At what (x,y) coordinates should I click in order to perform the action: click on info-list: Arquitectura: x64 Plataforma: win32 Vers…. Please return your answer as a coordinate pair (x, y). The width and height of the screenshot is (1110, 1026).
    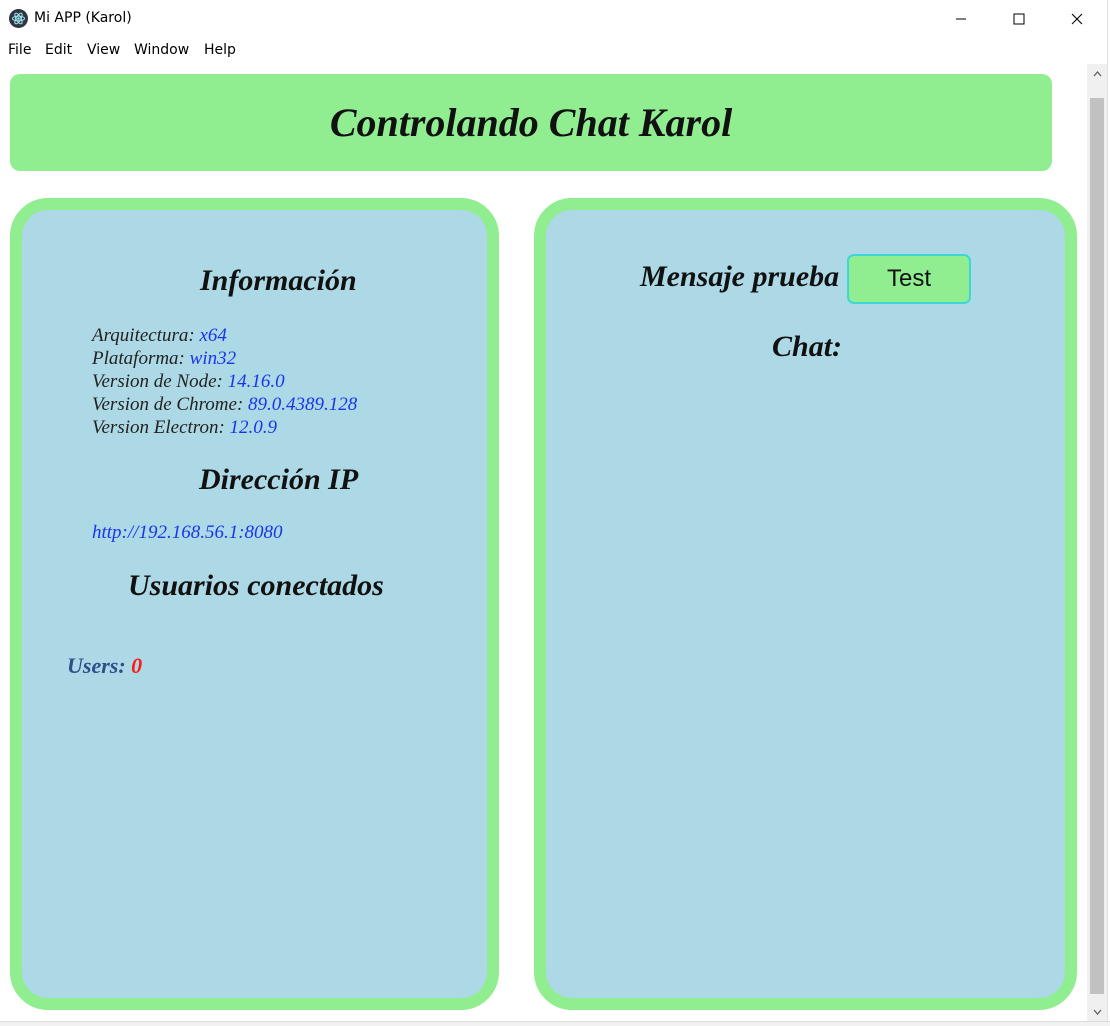
    Looking at the image, I should click on (224, 381).